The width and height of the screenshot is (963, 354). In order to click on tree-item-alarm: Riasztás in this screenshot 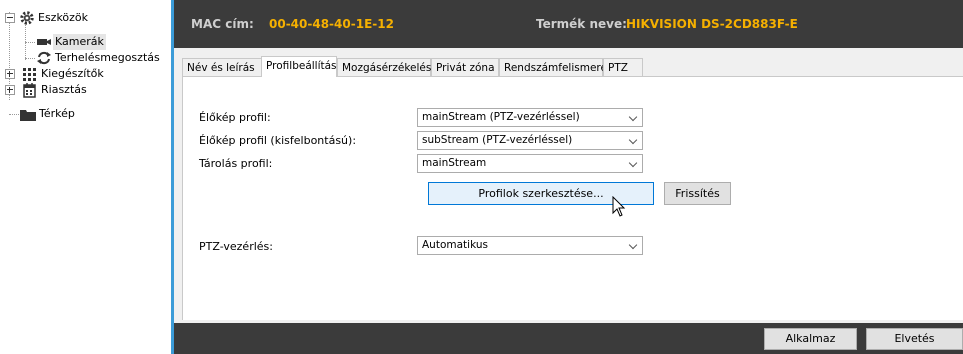, I will do `click(84, 90)`.